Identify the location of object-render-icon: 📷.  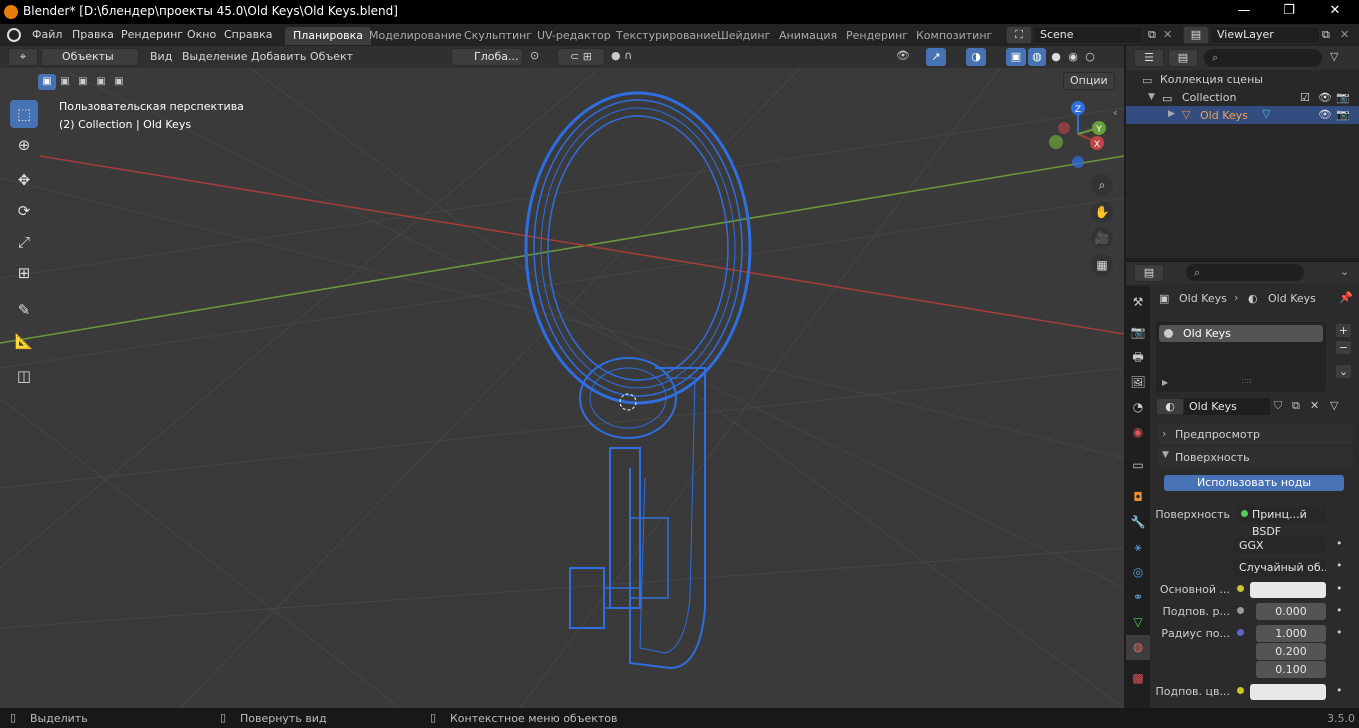
(1343, 114).